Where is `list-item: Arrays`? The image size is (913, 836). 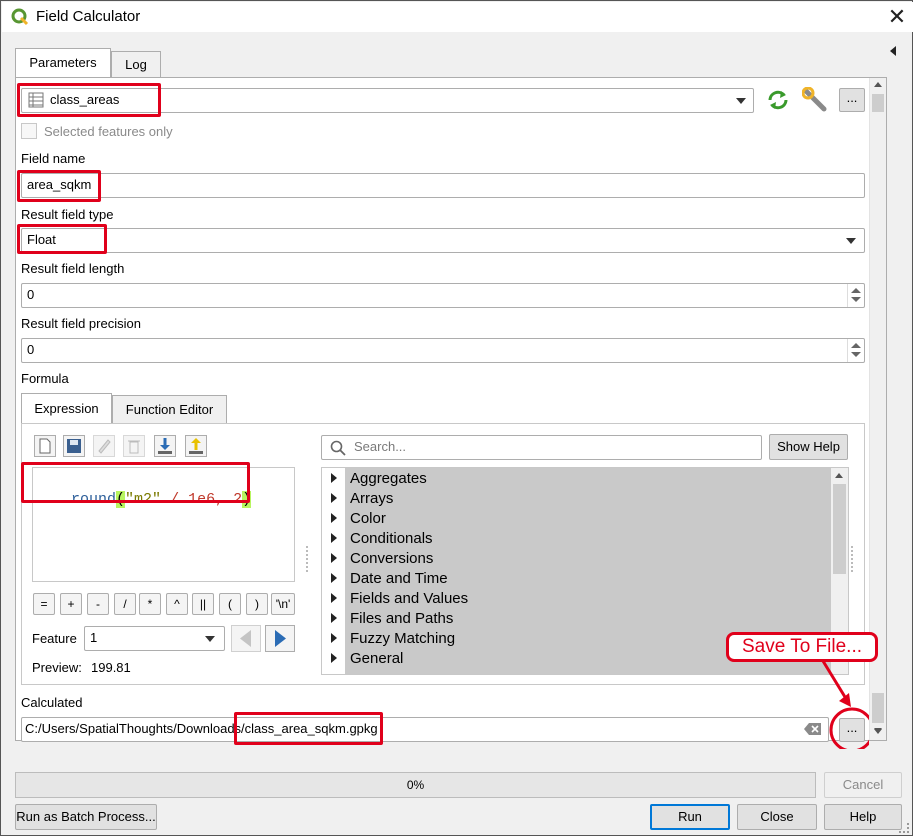
list-item: Arrays is located at coordinates (362, 499).